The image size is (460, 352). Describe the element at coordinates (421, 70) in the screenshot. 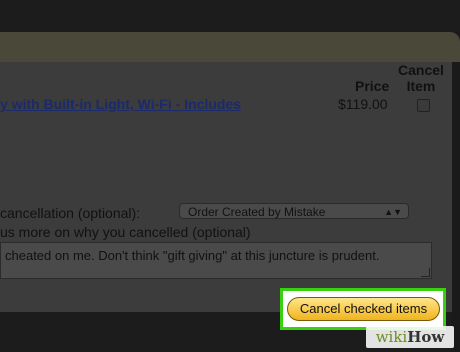

I see `cancel-header-line1: Cancel` at that location.